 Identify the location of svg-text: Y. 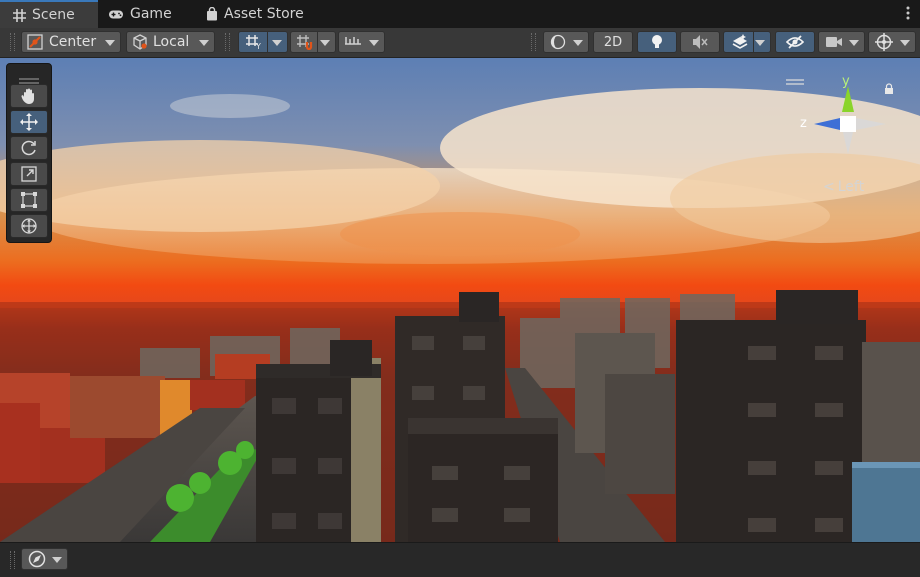
(258, 46).